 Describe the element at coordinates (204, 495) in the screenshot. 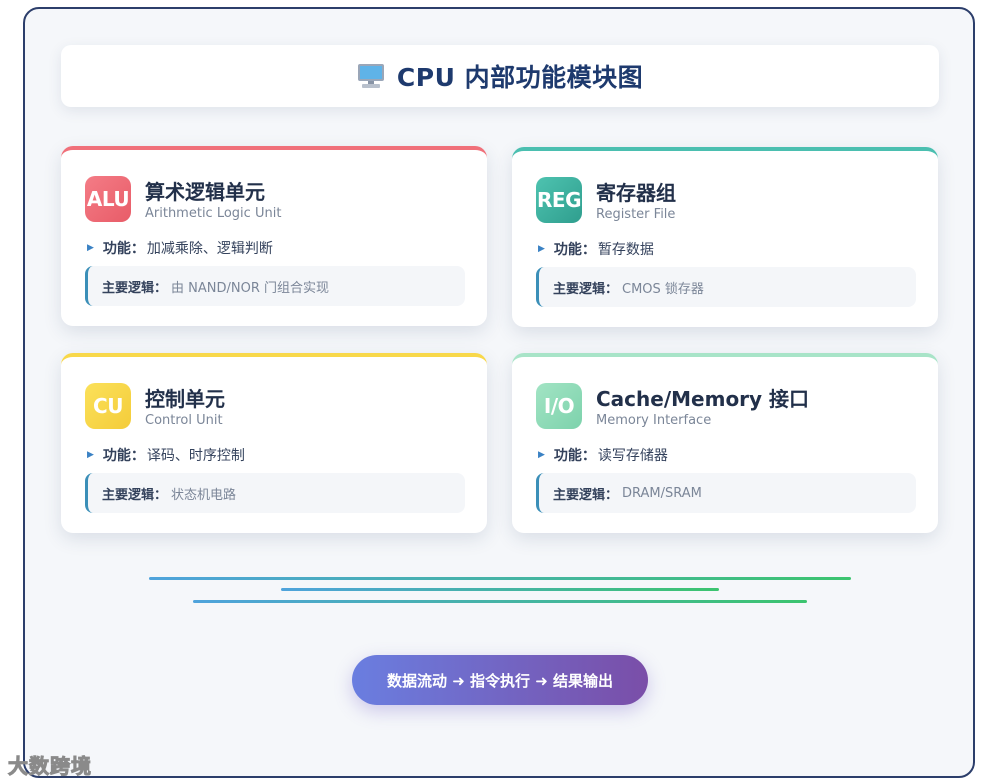

I see `logic-text: 状态机电路` at that location.